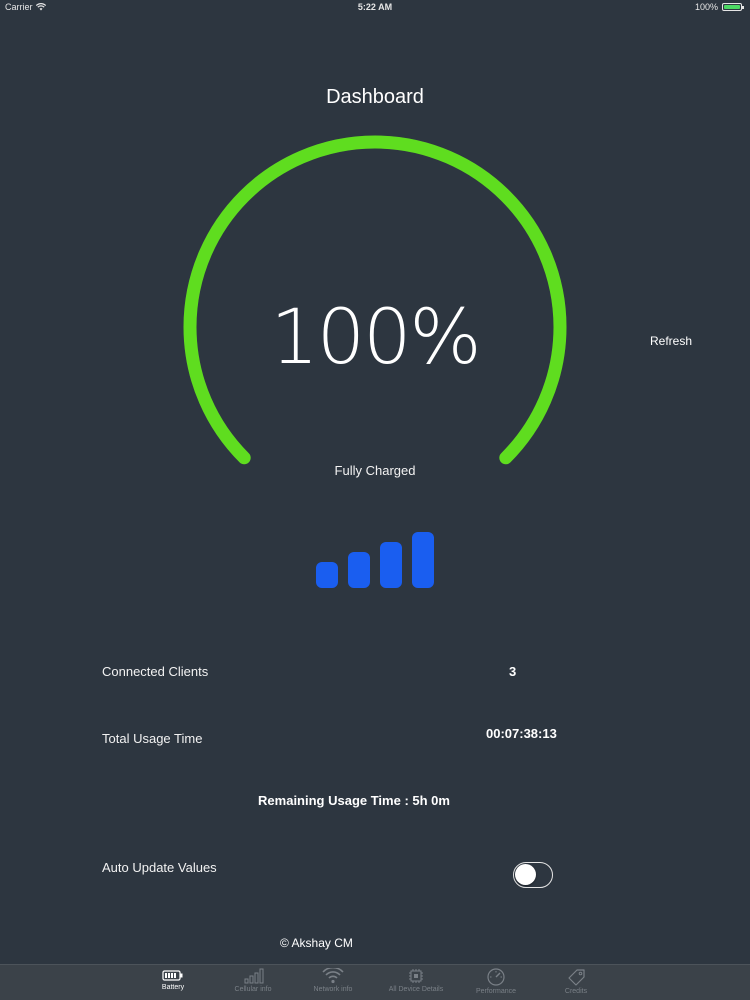 This screenshot has width=750, height=1000. I want to click on tab-cellular-info: Cellular info, so click(253, 982).